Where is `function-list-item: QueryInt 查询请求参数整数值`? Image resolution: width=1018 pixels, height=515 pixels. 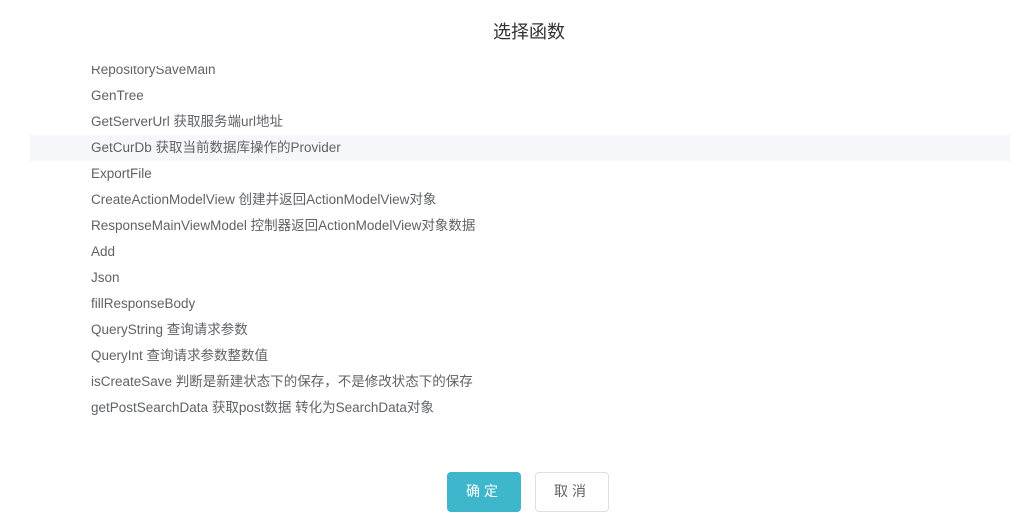 function-list-item: QueryInt 查询请求参数整数值 is located at coordinates (520, 356).